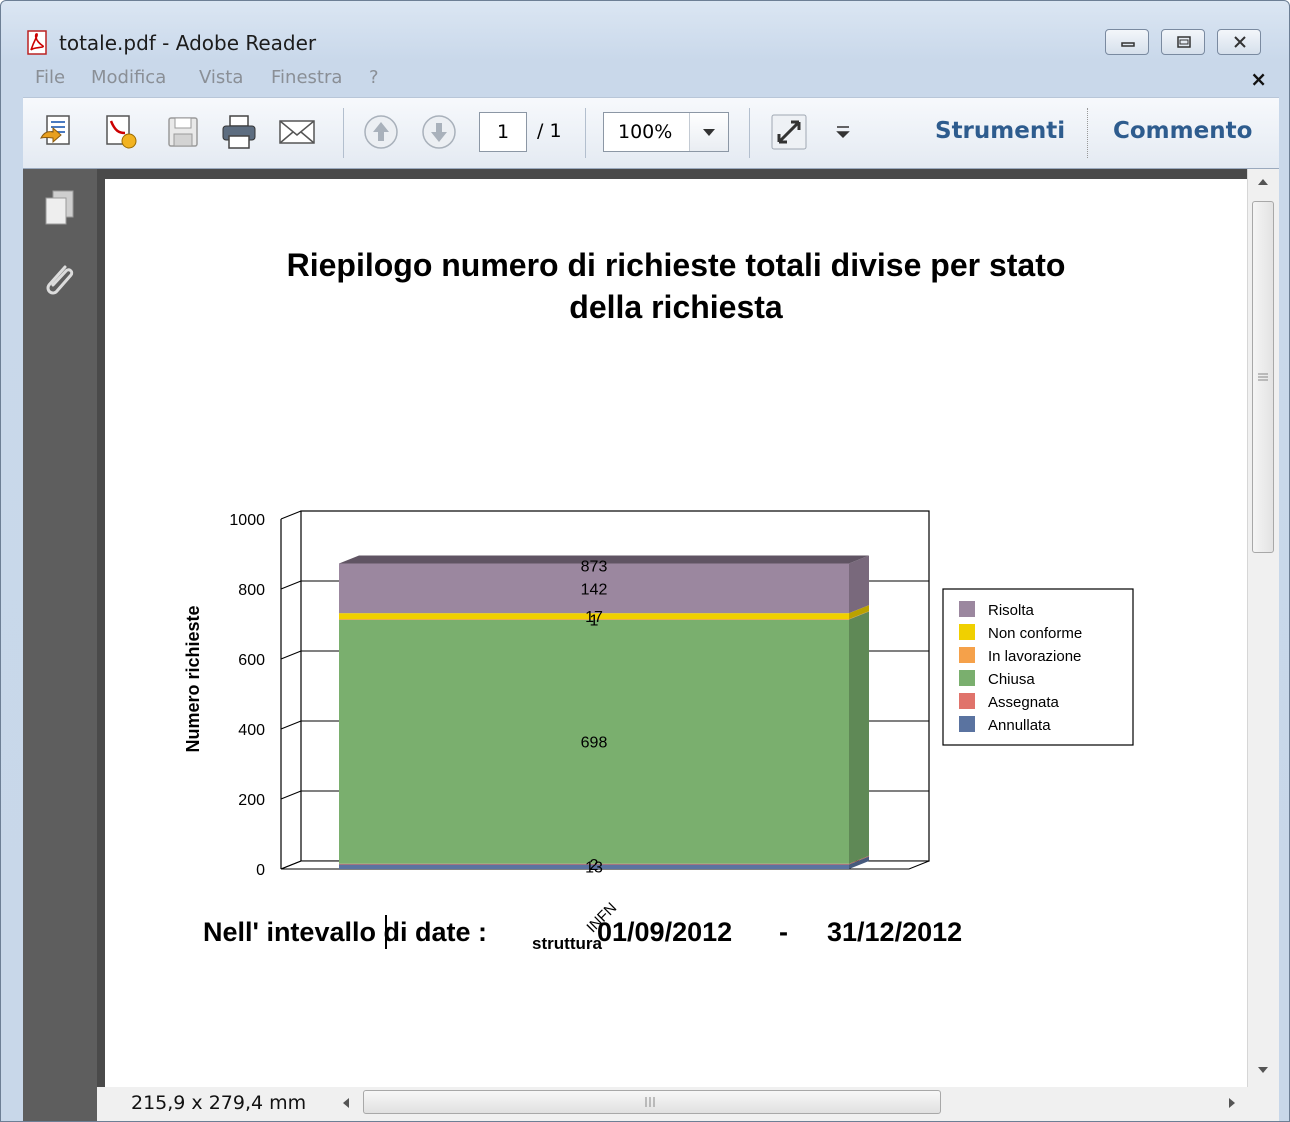  What do you see at coordinates (1034, 656) in the screenshot?
I see `legend-label: In lavorazione` at bounding box center [1034, 656].